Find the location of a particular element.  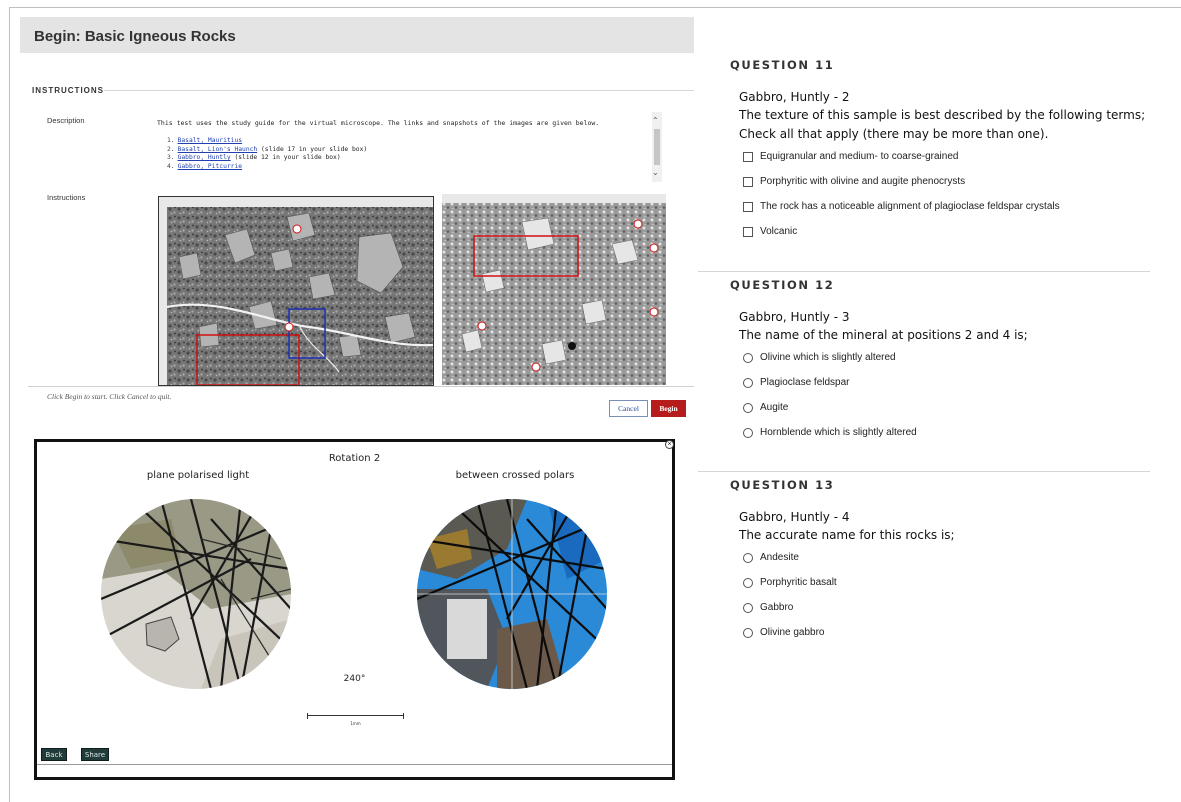

option-plagioclase: Plagioclase feldspar is located at coordinates (946, 382).